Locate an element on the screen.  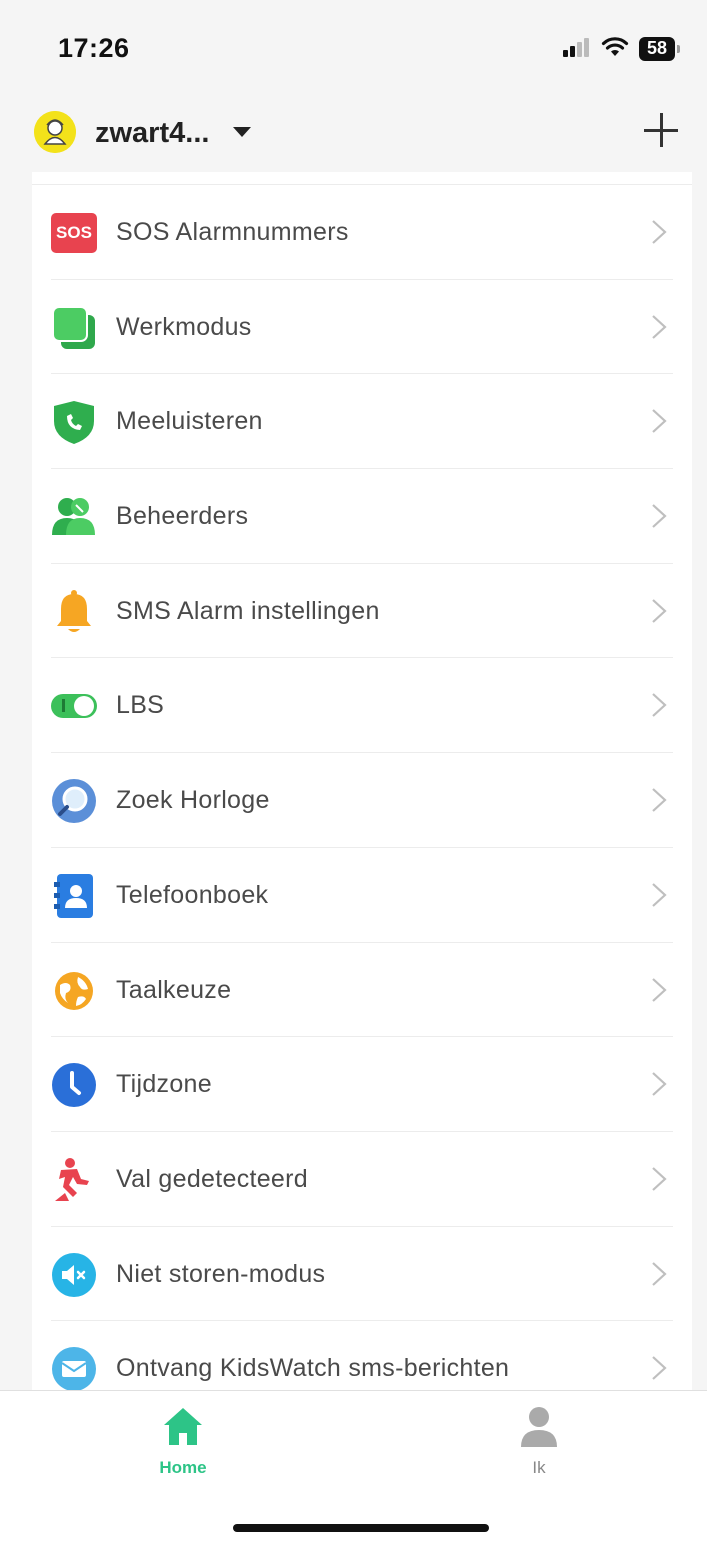
menu-item-werkmodus: Werkmodus is located at coordinates (362, 327).